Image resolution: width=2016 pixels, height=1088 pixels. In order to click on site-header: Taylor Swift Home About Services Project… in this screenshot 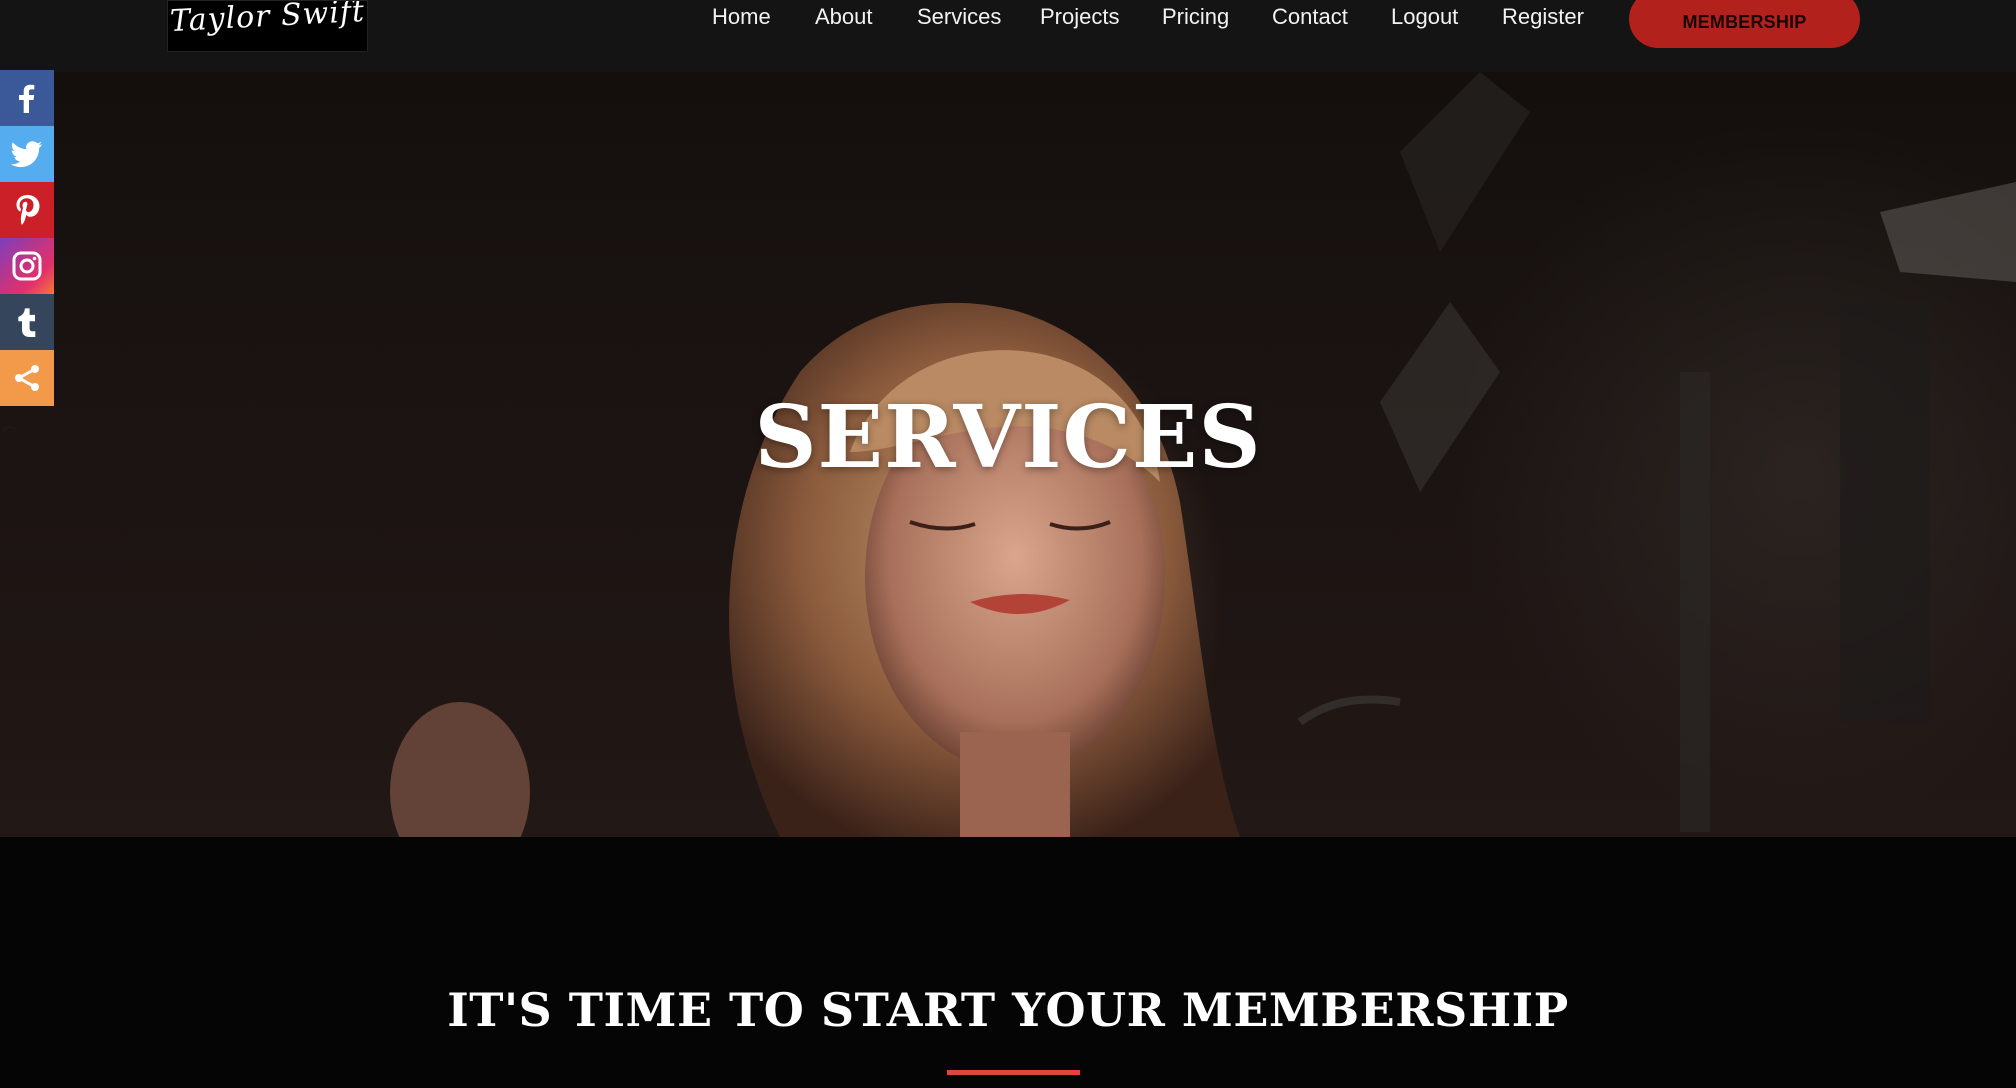, I will do `click(1008, 36)`.